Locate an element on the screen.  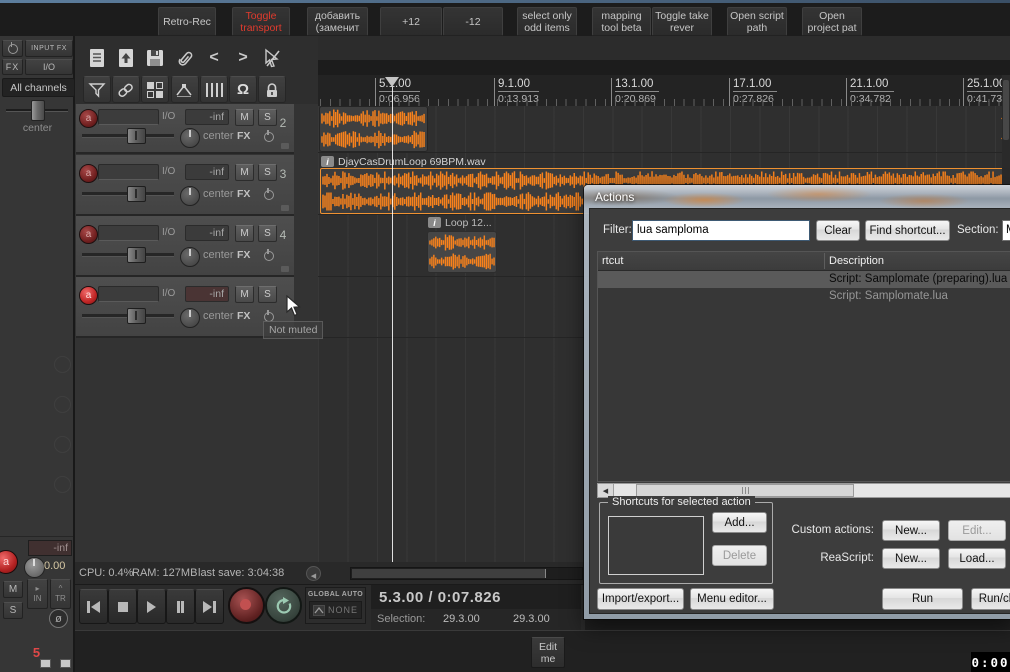
snap-magnet-icon: Ω is located at coordinates (243, 89).